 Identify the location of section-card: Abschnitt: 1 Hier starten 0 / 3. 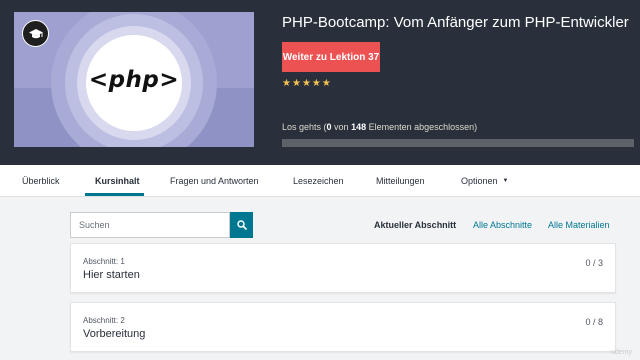
(343, 268).